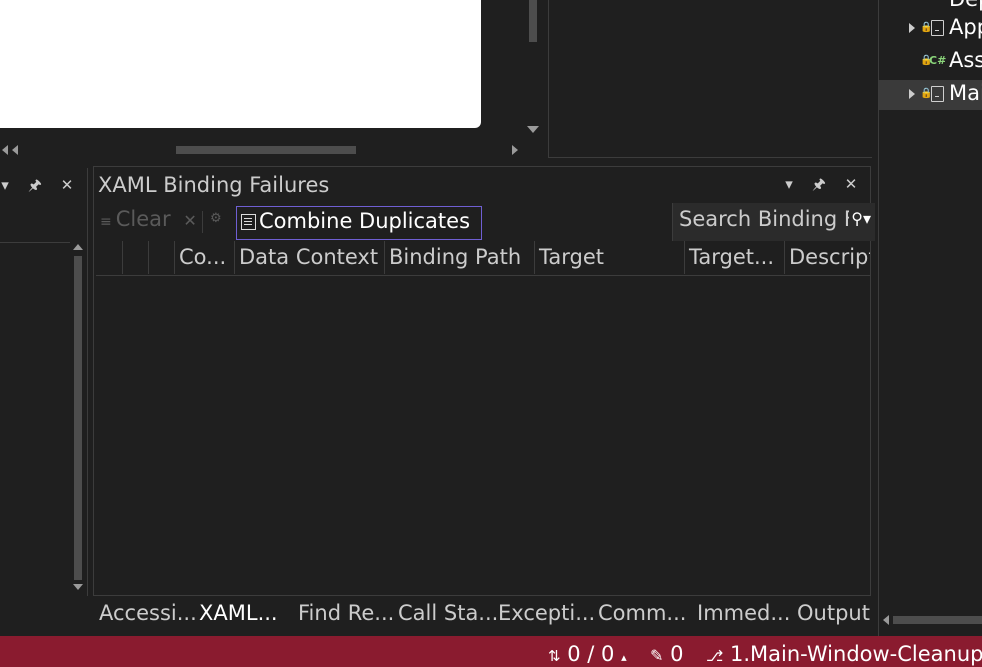 The width and height of the screenshot is (982, 667). Describe the element at coordinates (855, 654) in the screenshot. I see `branch-name: 1.Main-Window-Cleanup` at that location.